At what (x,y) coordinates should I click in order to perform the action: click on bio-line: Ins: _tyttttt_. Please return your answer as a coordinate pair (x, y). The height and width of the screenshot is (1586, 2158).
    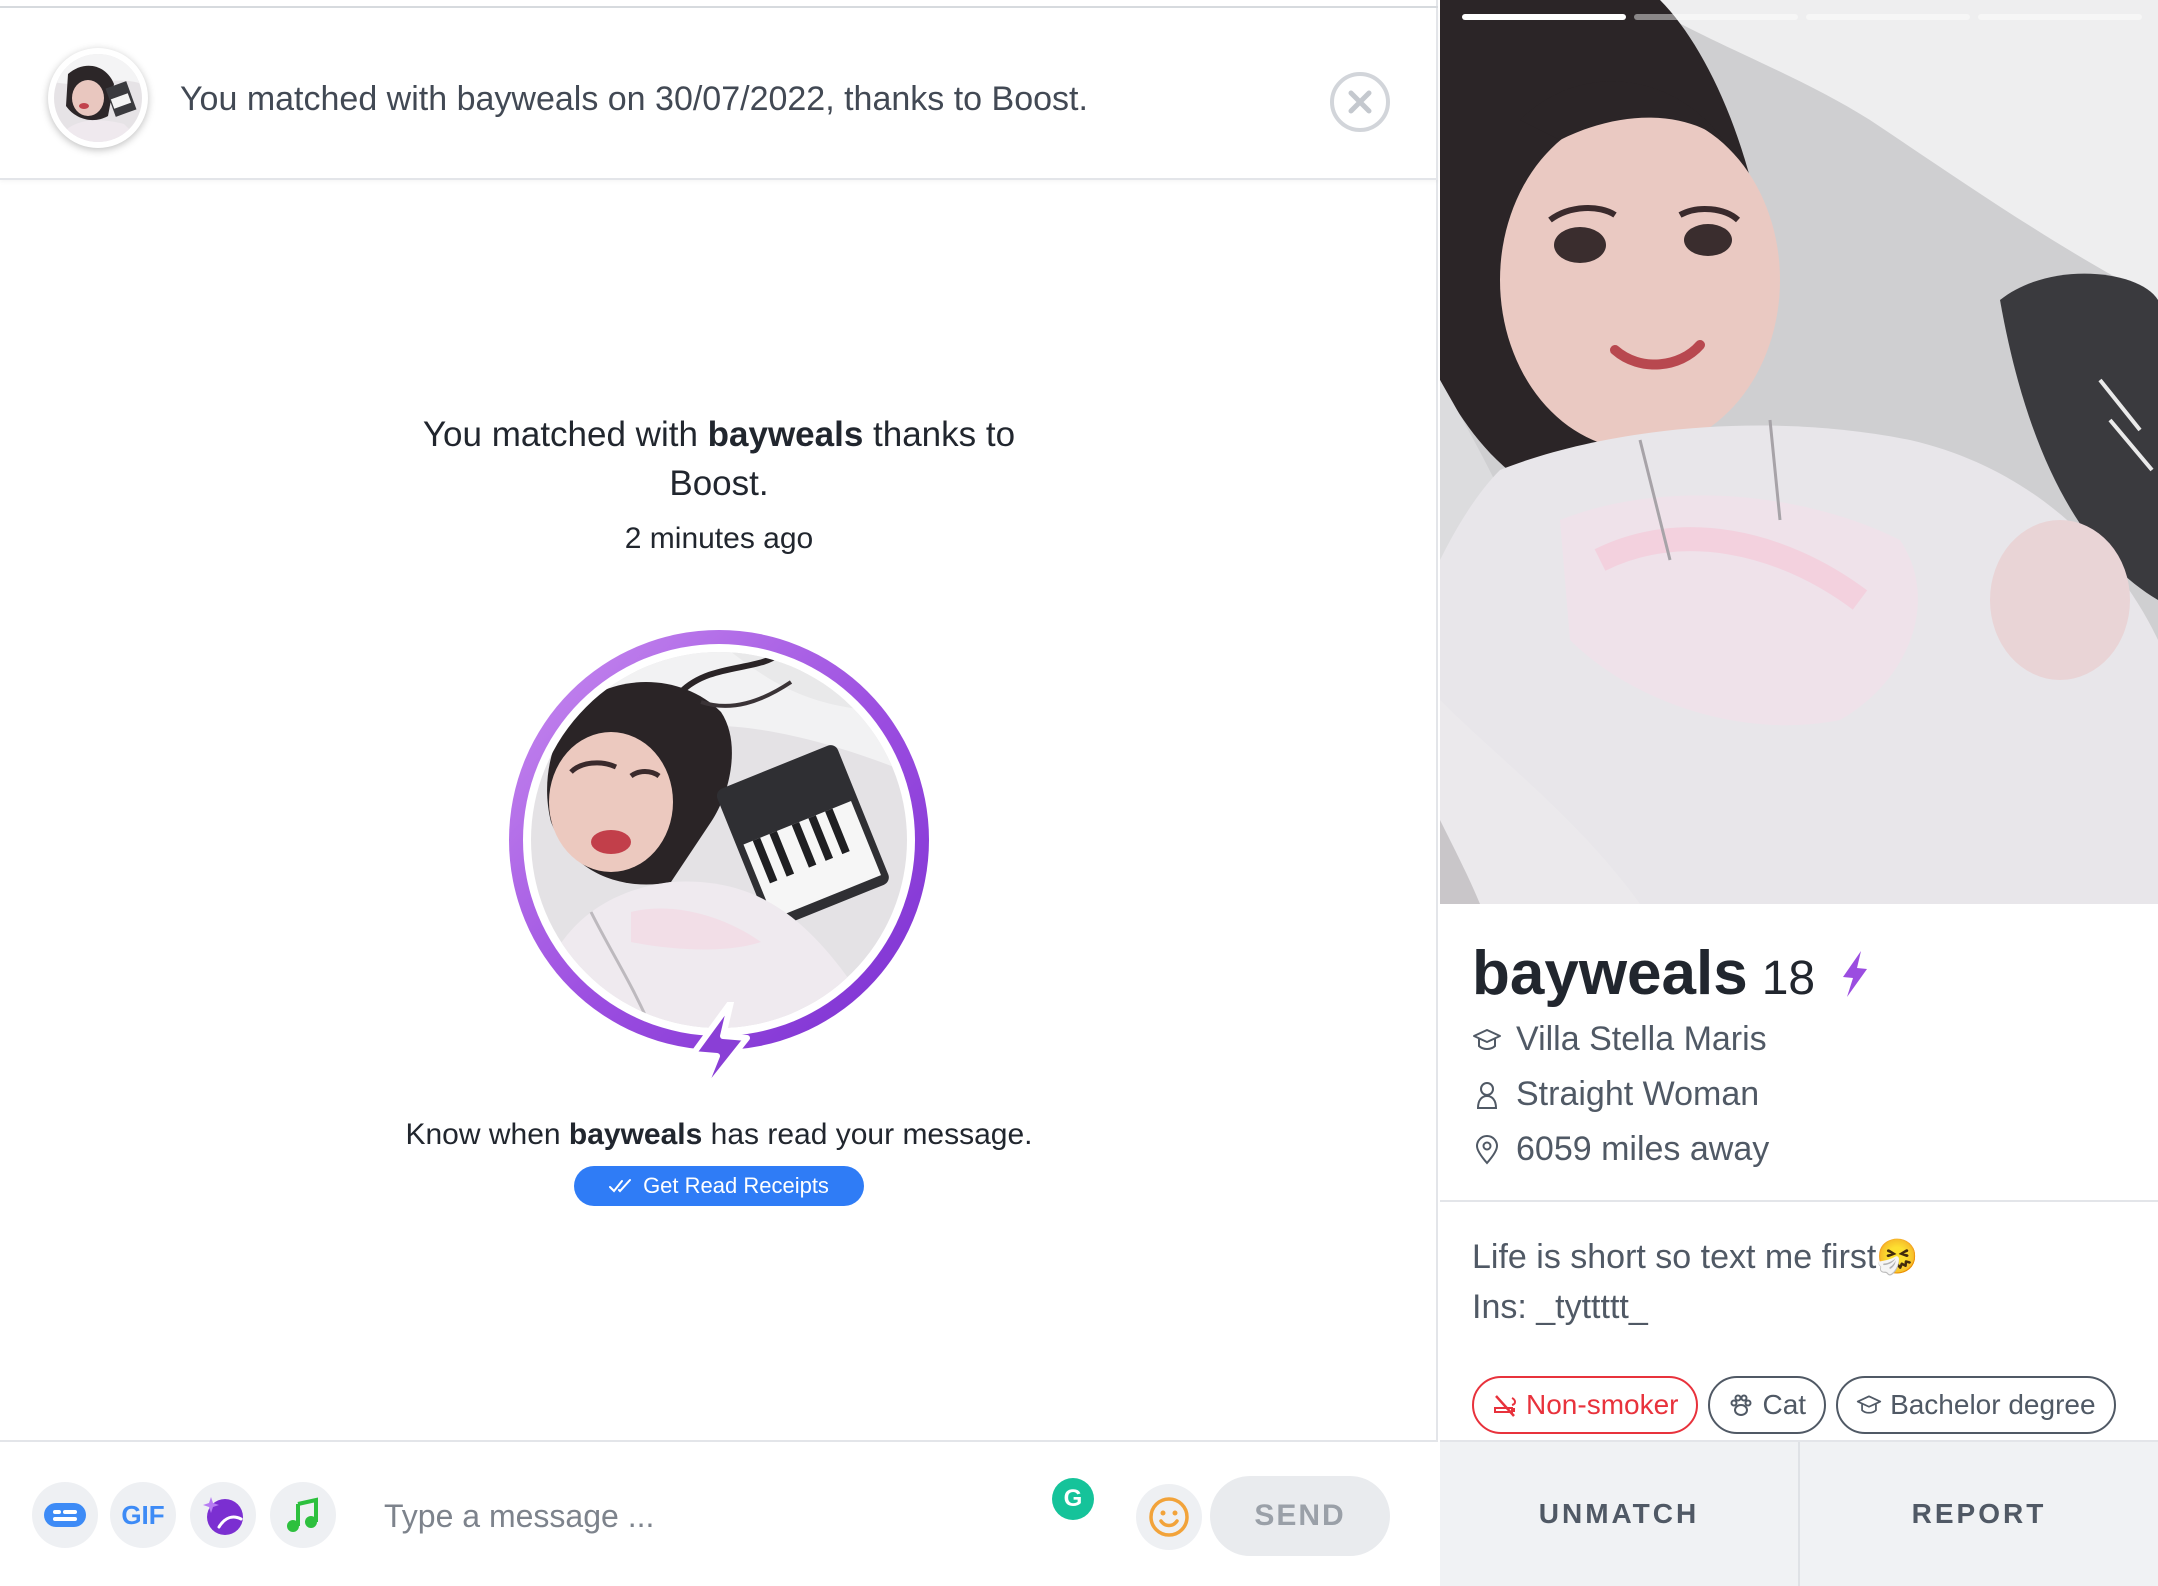
    Looking at the image, I should click on (1560, 1307).